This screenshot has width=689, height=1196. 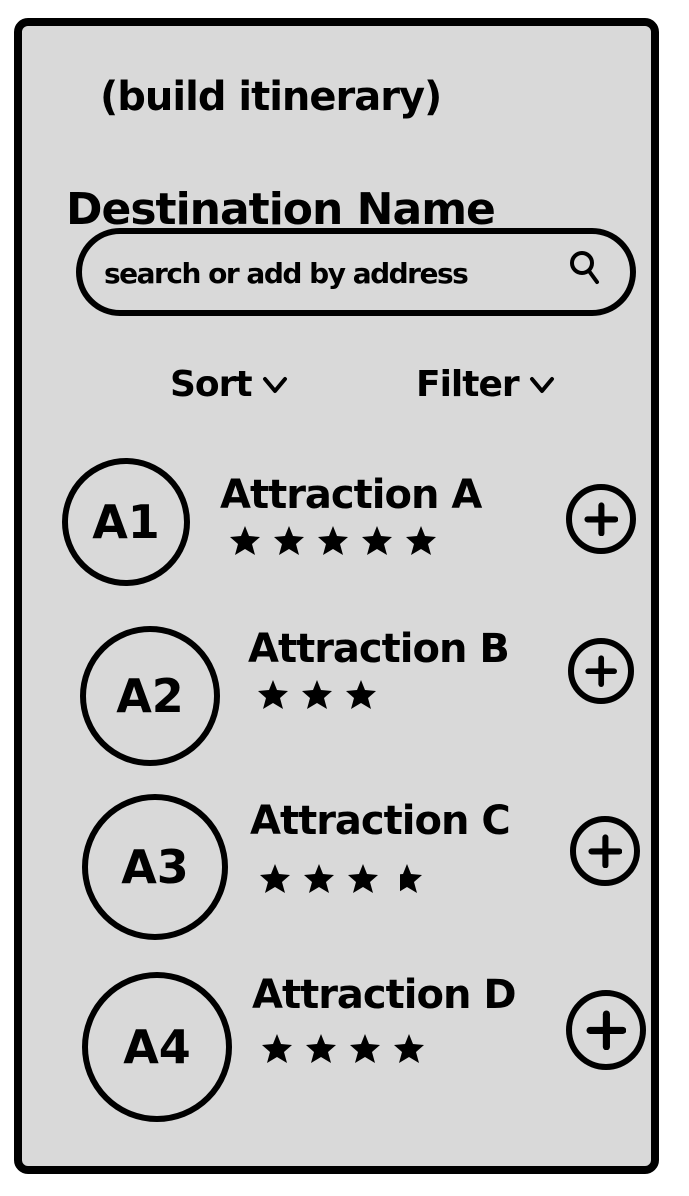 I want to click on sort-label: Sort, so click(x=211, y=384).